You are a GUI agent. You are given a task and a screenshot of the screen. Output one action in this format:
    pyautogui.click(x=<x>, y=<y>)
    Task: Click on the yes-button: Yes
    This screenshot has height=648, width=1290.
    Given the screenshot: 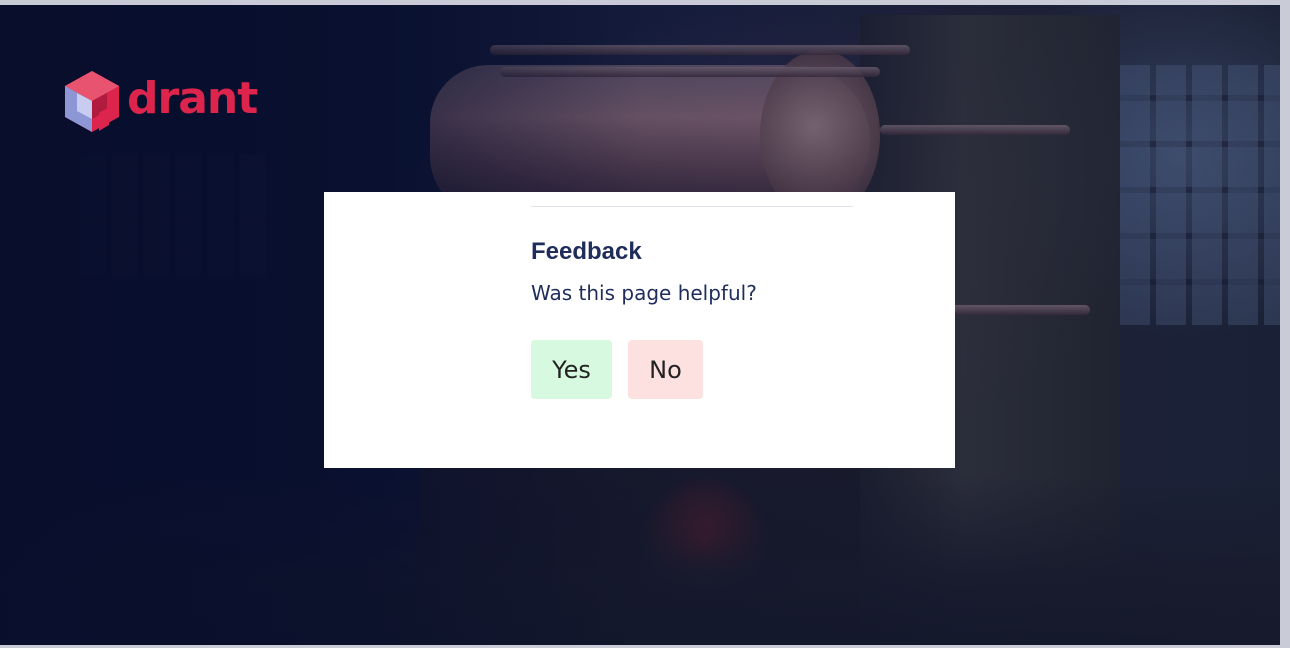 What is the action you would take?
    pyautogui.click(x=571, y=369)
    